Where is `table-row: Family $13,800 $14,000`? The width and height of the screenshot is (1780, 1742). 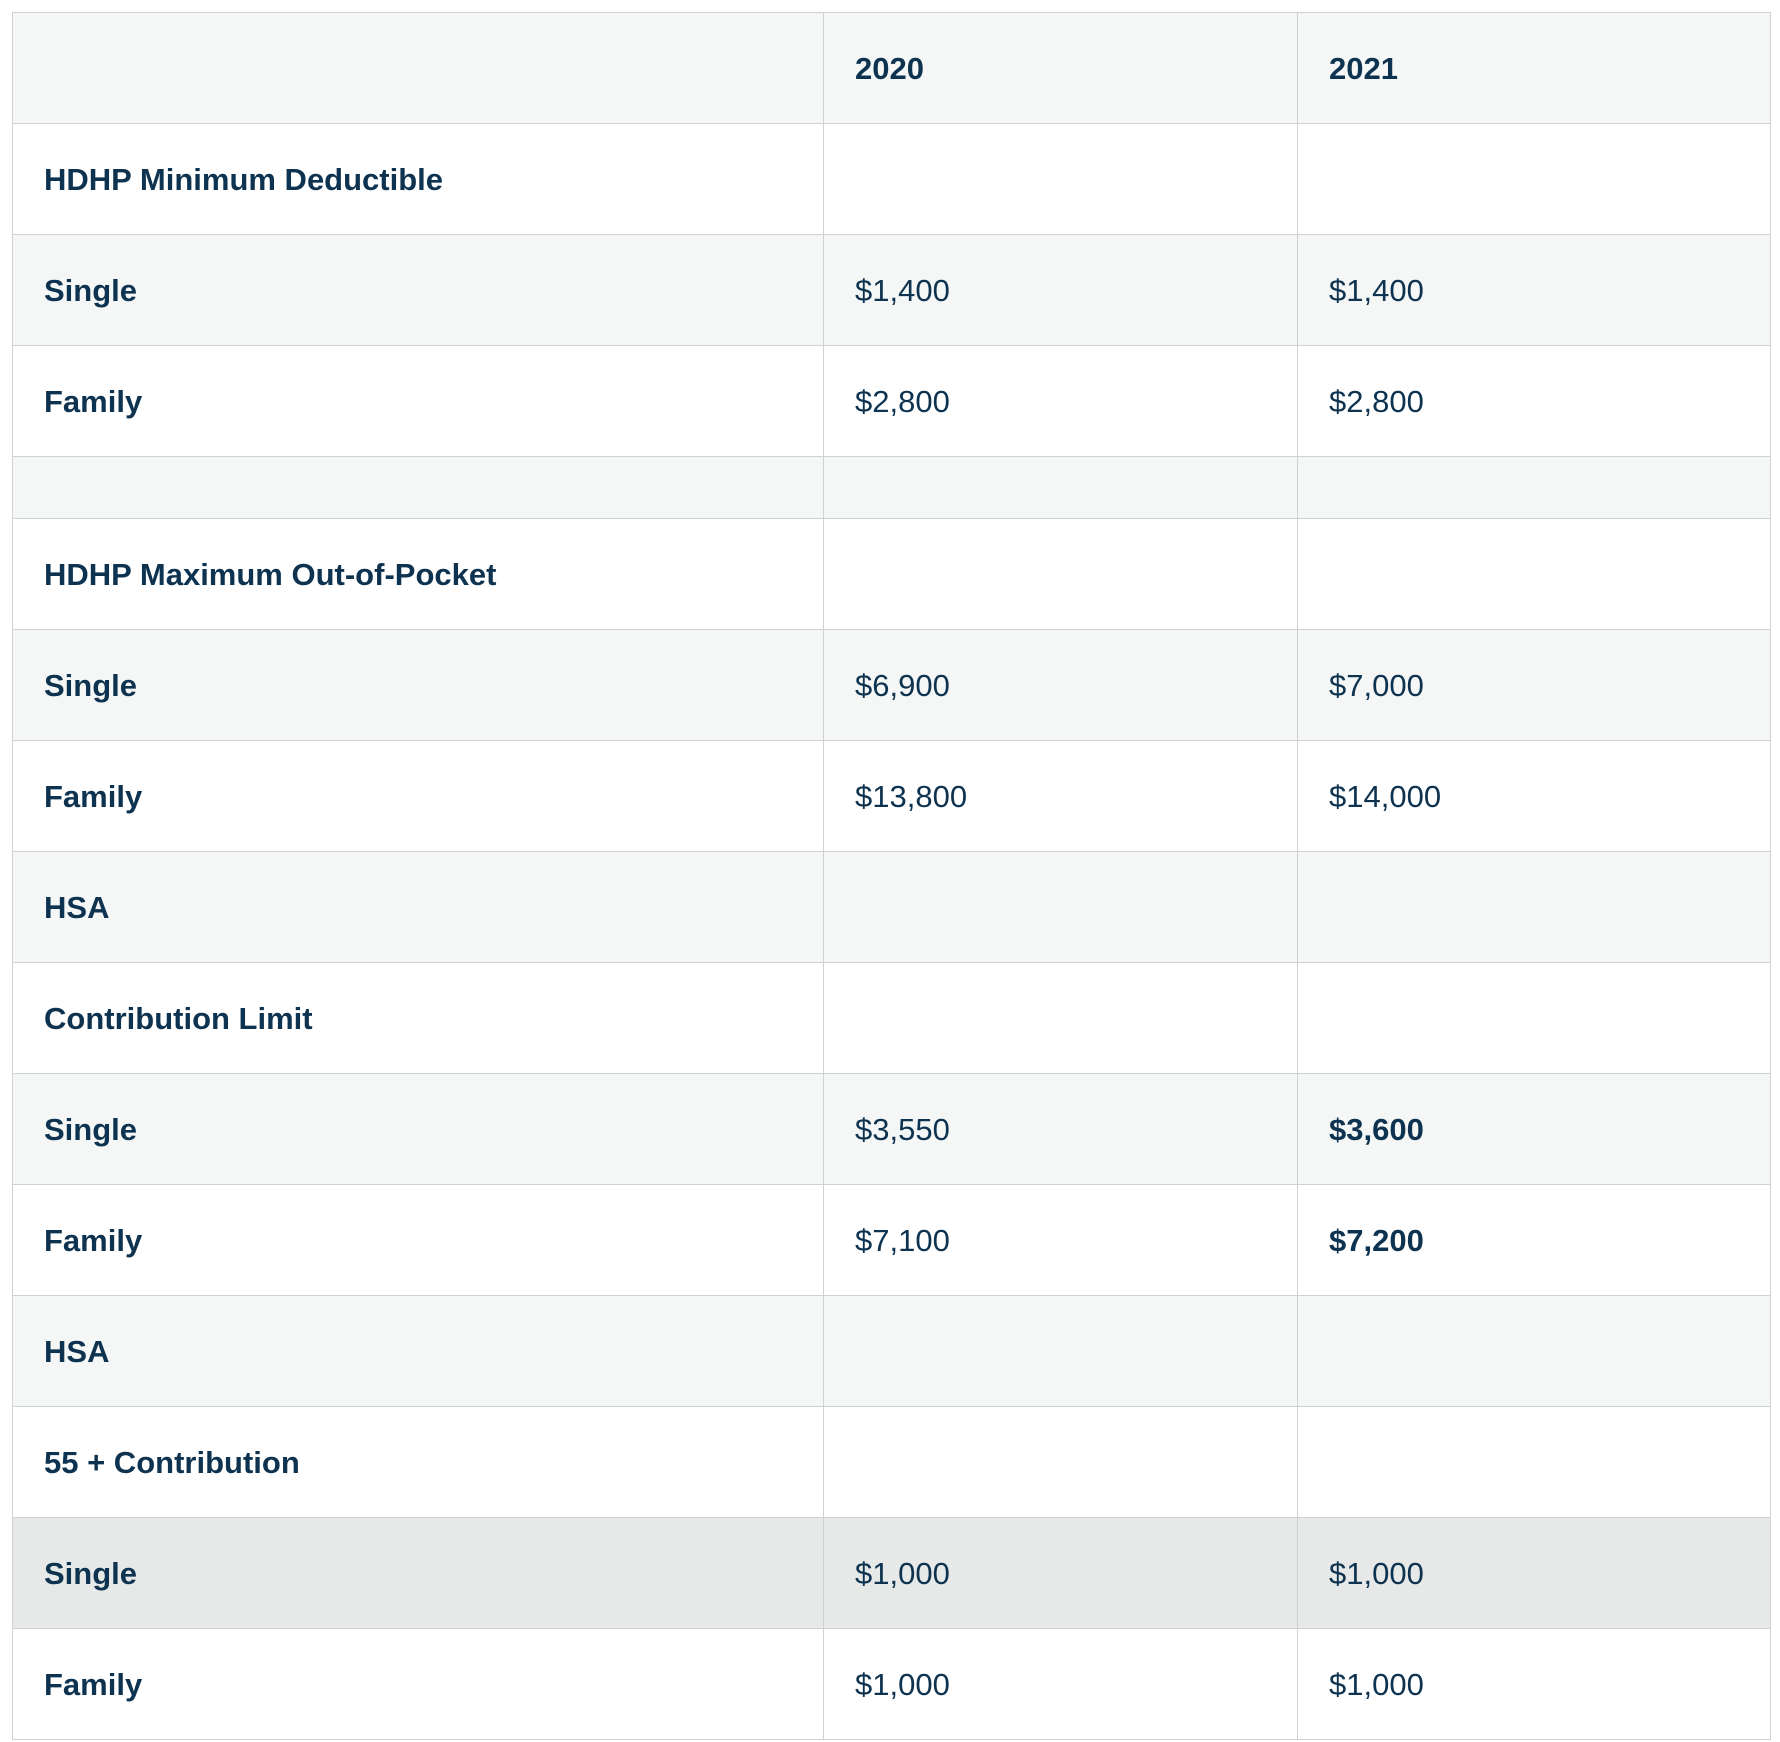 table-row: Family $13,800 $14,000 is located at coordinates (891, 796).